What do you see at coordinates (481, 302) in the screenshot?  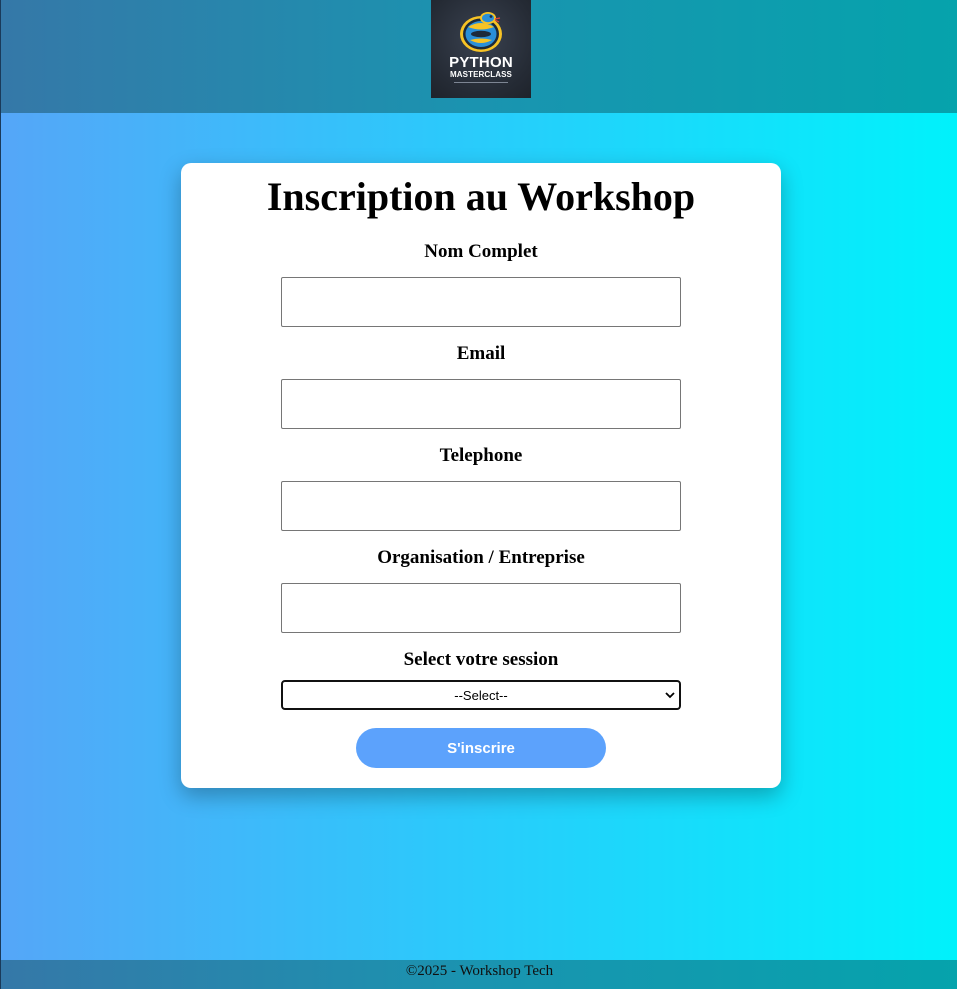 I see `full-name-input` at bounding box center [481, 302].